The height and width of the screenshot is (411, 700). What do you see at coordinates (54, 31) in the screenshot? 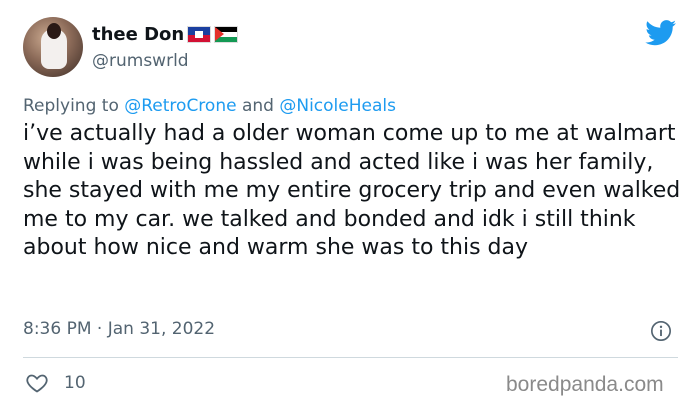
I see `avatar-head` at bounding box center [54, 31].